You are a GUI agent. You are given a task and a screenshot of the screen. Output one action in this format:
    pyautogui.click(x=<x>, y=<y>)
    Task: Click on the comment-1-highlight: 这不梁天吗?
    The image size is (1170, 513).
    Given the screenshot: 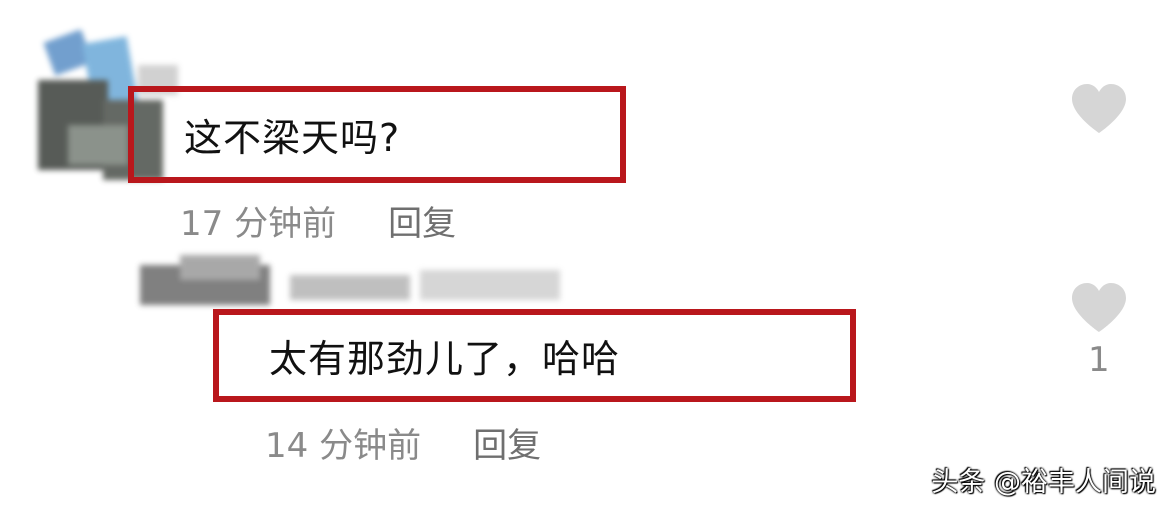 What is the action you would take?
    pyautogui.click(x=377, y=134)
    